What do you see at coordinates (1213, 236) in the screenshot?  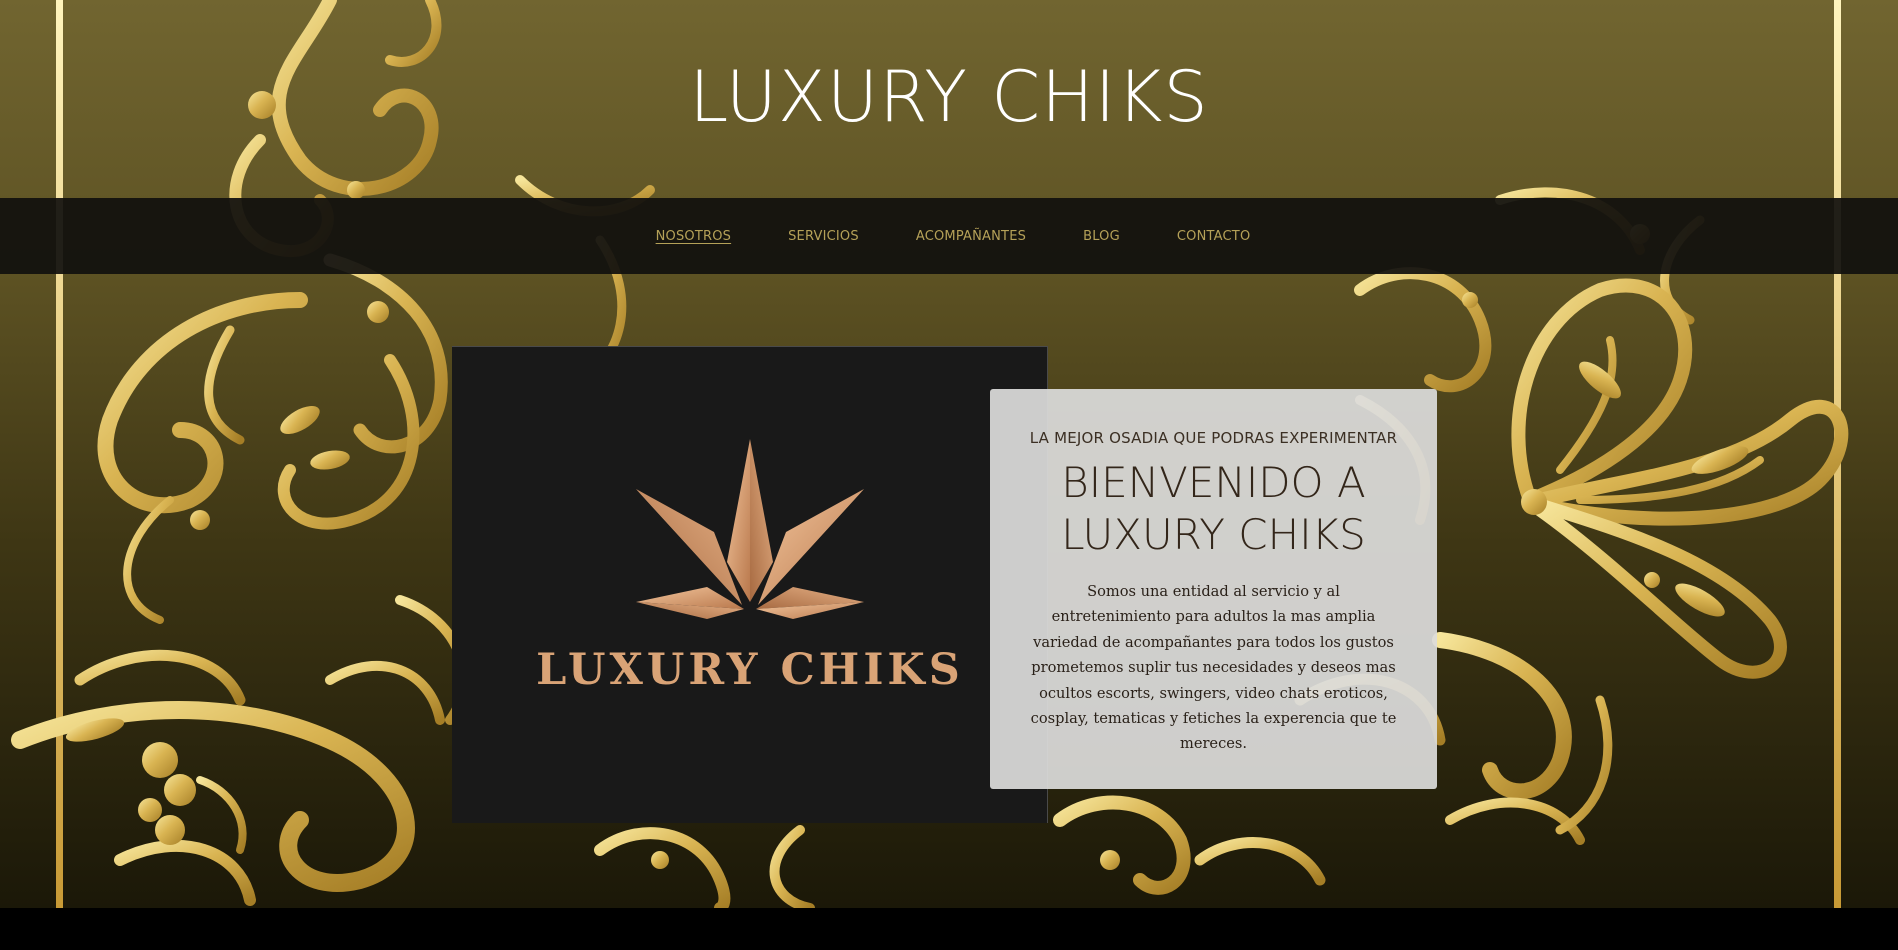 I see `nav-item-contacto: CONTACTO` at bounding box center [1213, 236].